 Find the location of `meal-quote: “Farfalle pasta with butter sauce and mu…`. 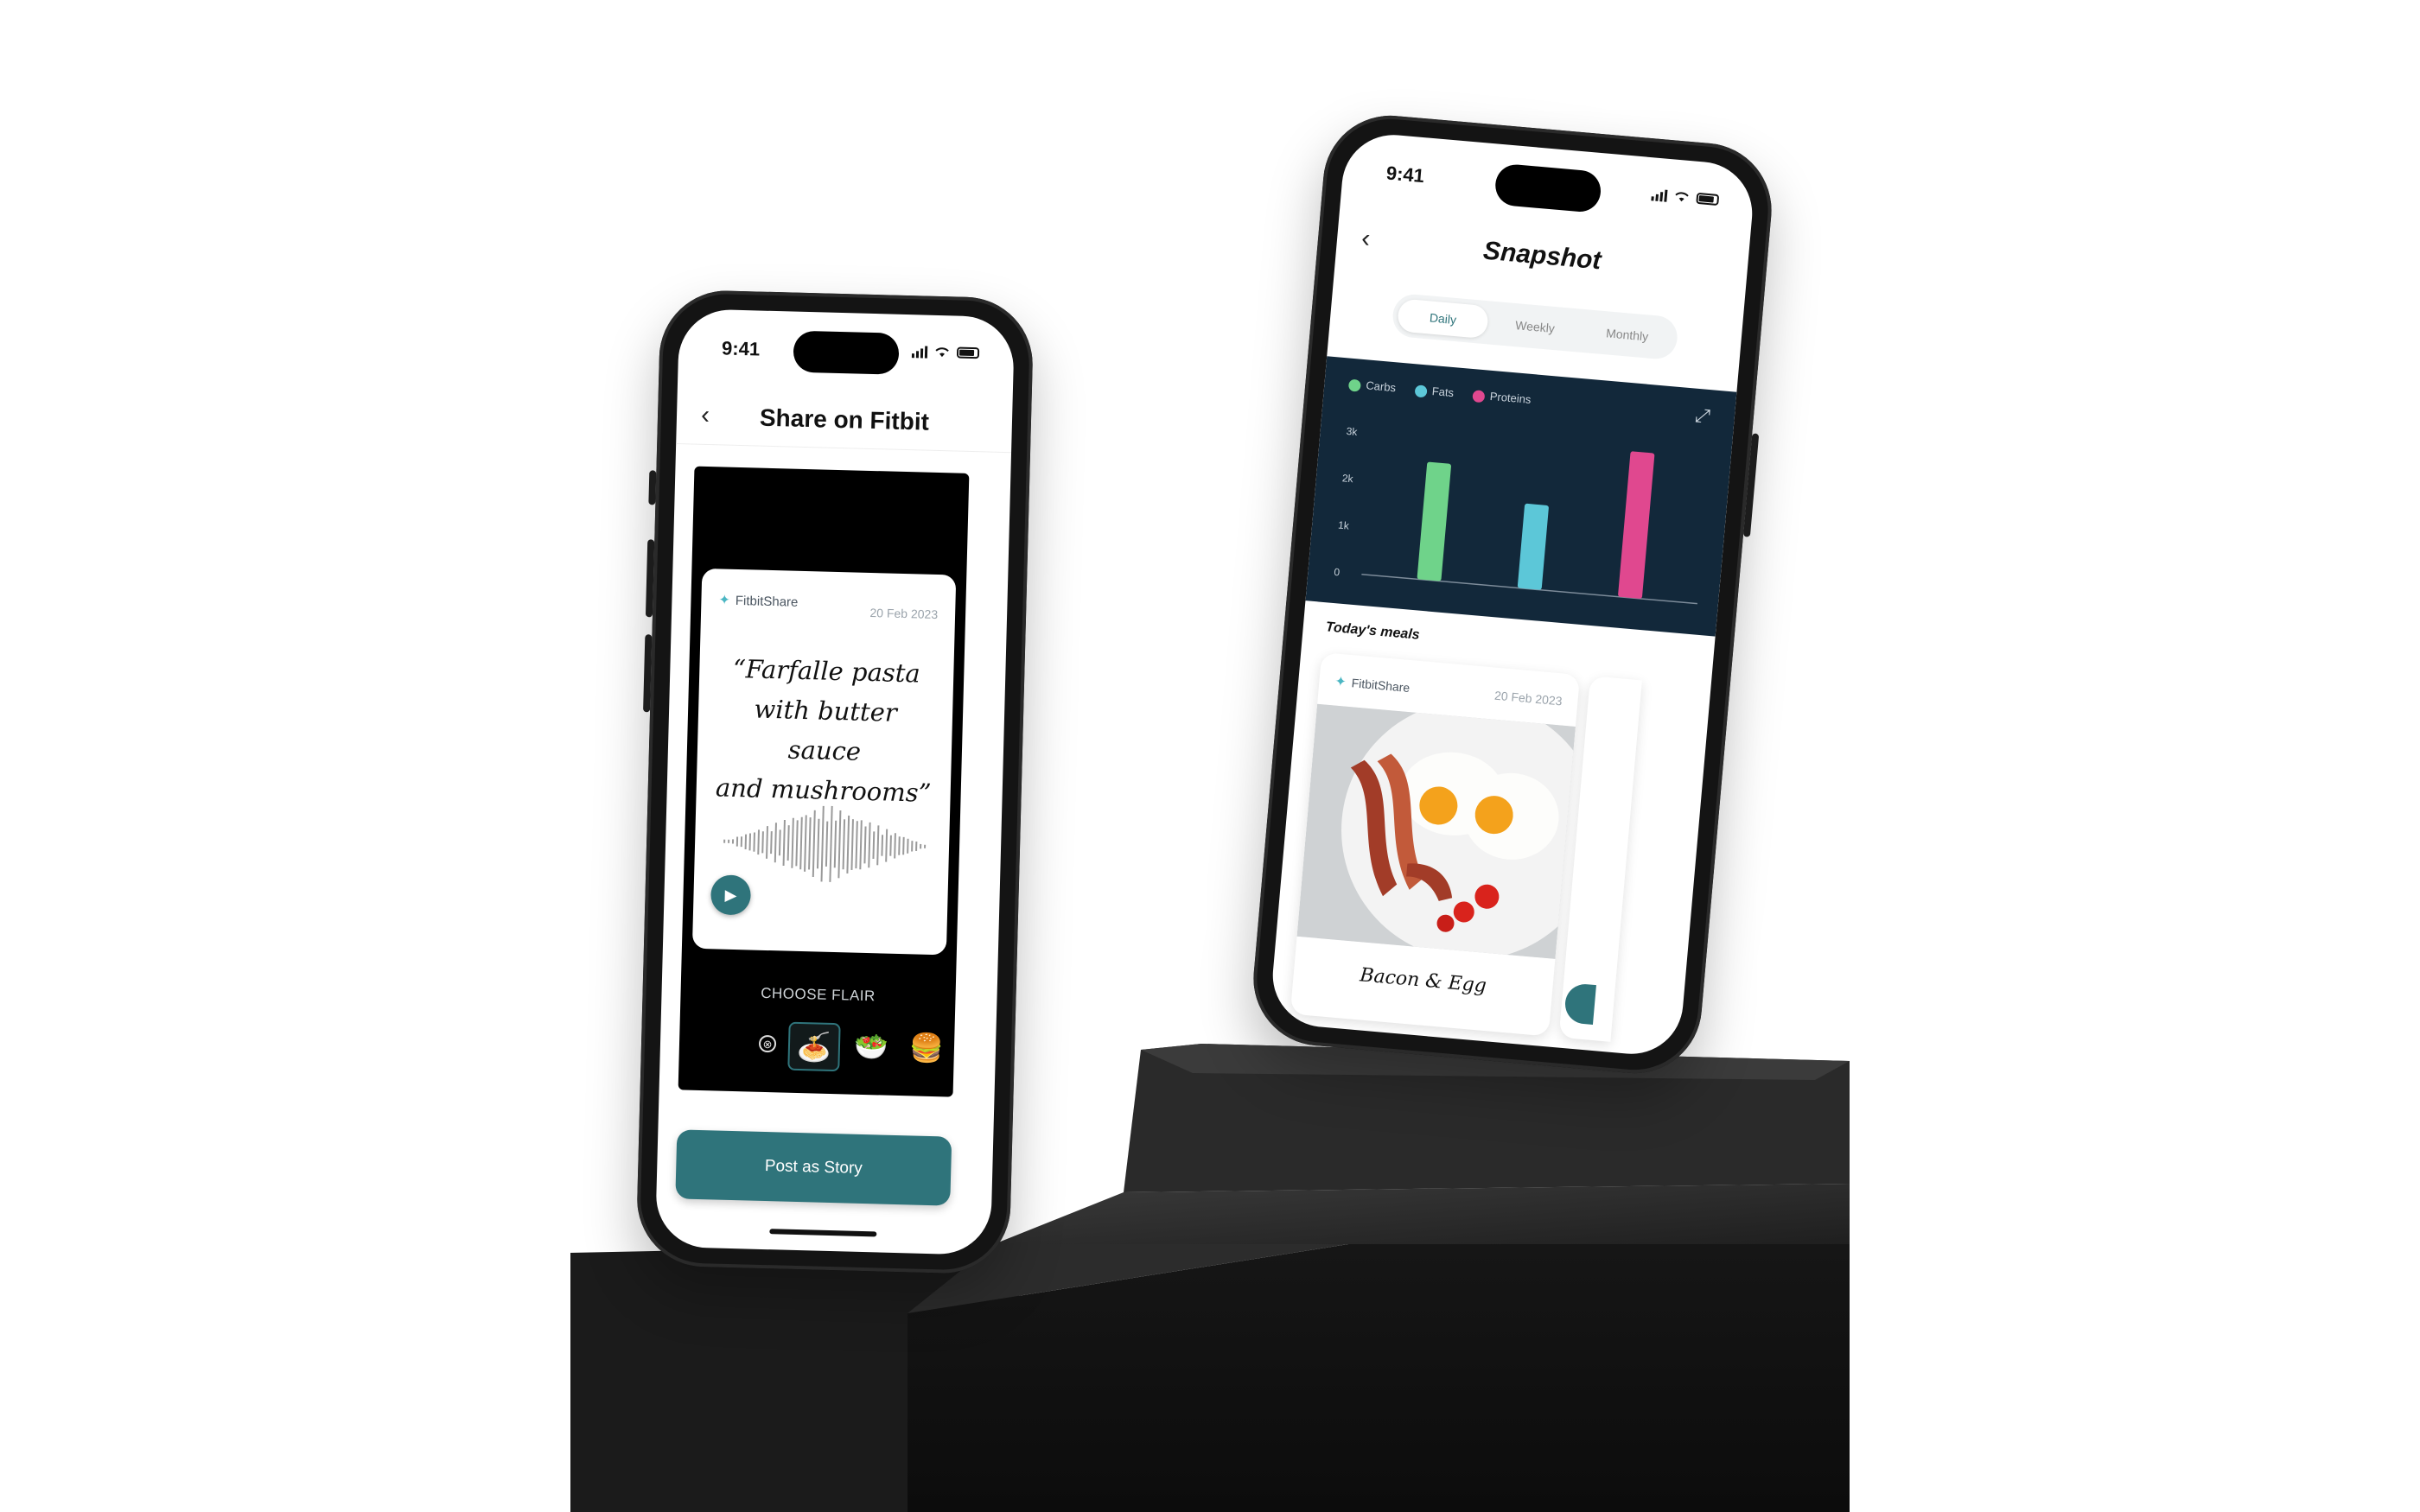

meal-quote: “Farfalle pasta with butter sauce and mu… is located at coordinates (825, 730).